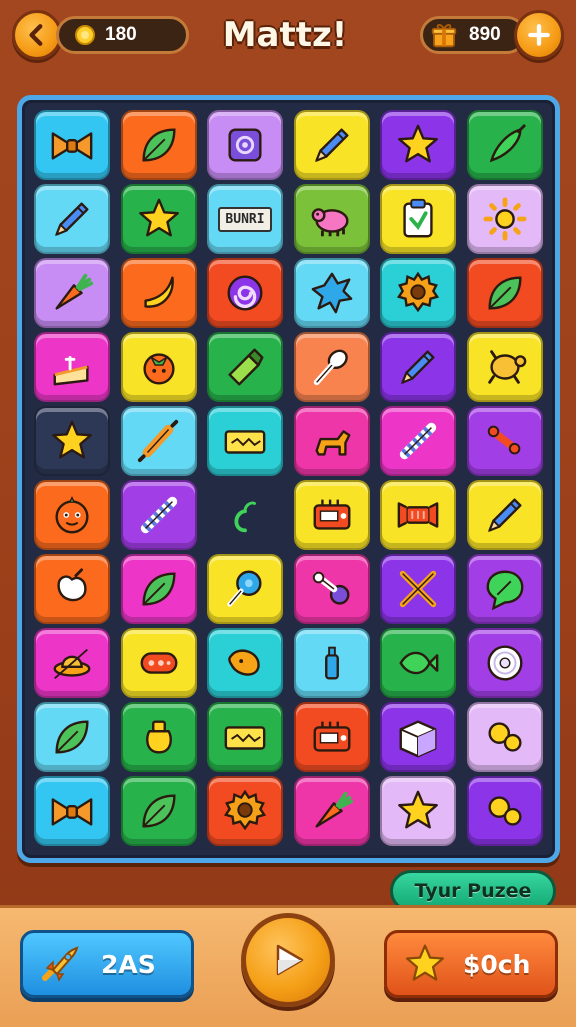  I want to click on text-tag-icon: BUNRI, so click(245, 219).